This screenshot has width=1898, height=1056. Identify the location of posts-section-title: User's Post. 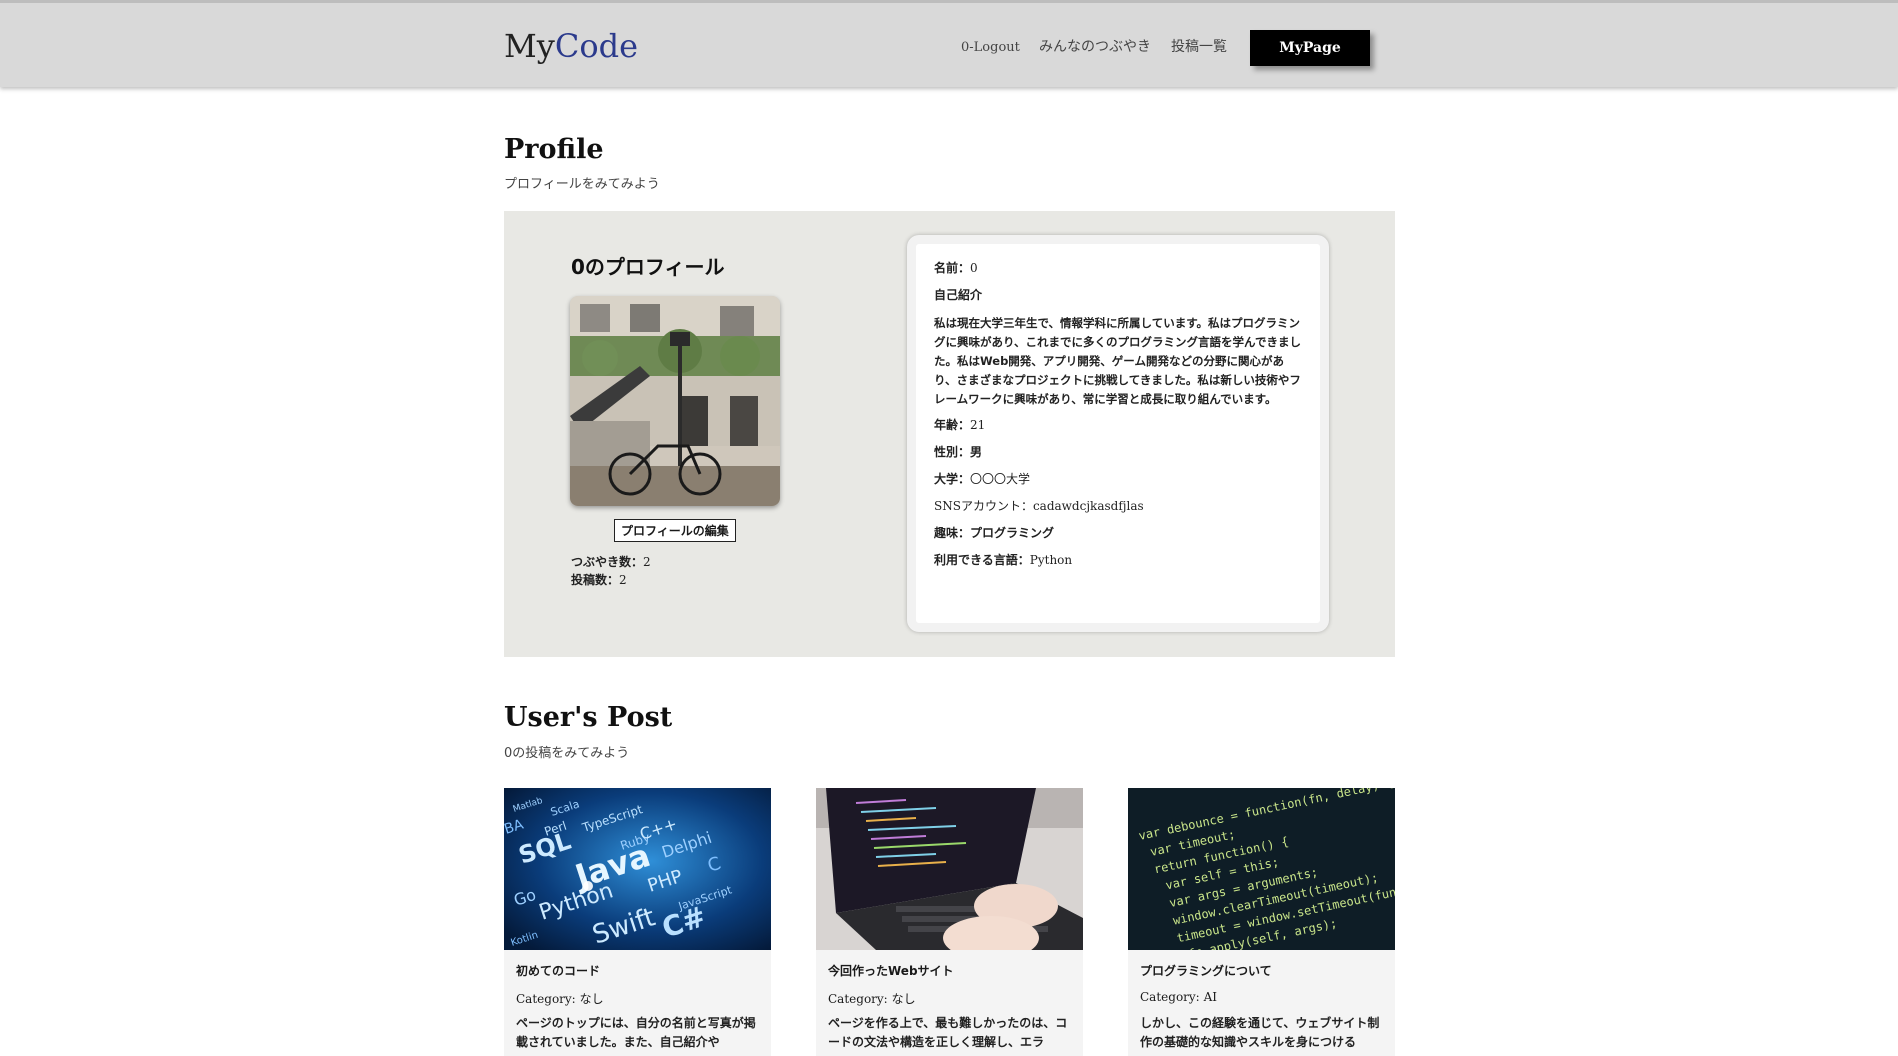
(588, 717).